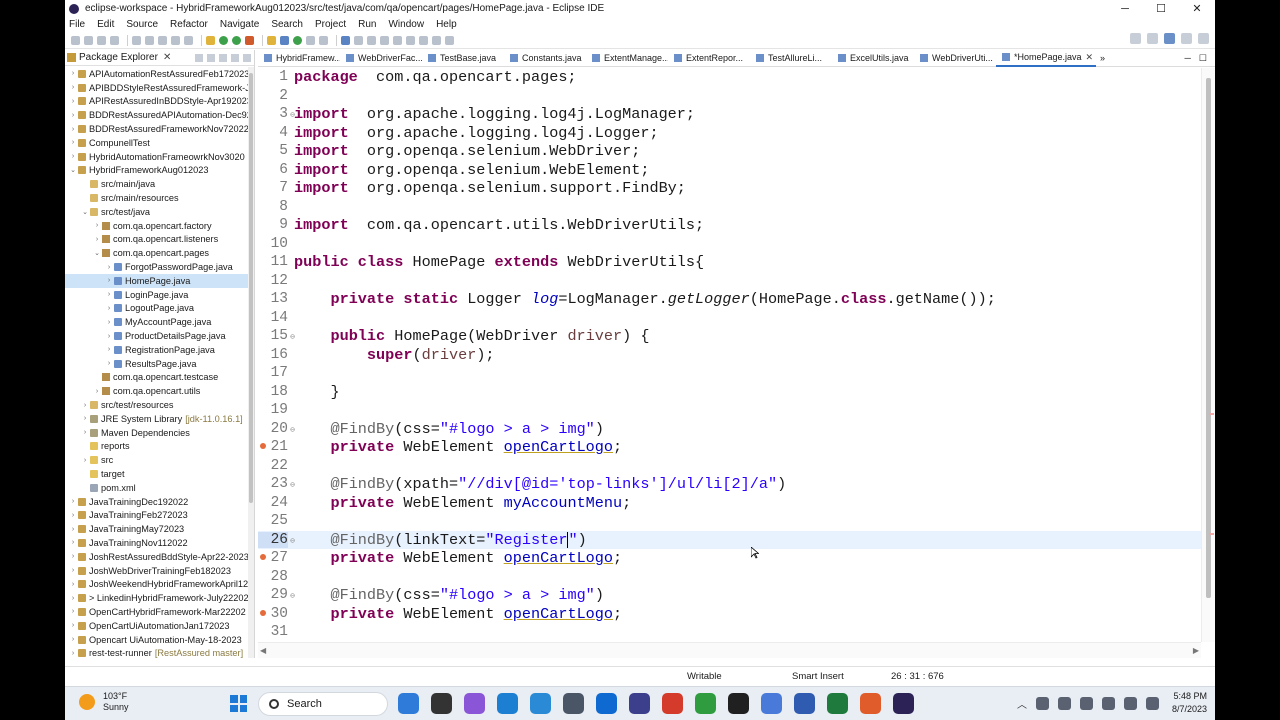  Describe the element at coordinates (729, 170) in the screenshot. I see `code-line: 6 import org.openqa.selenium.WebElement;` at that location.